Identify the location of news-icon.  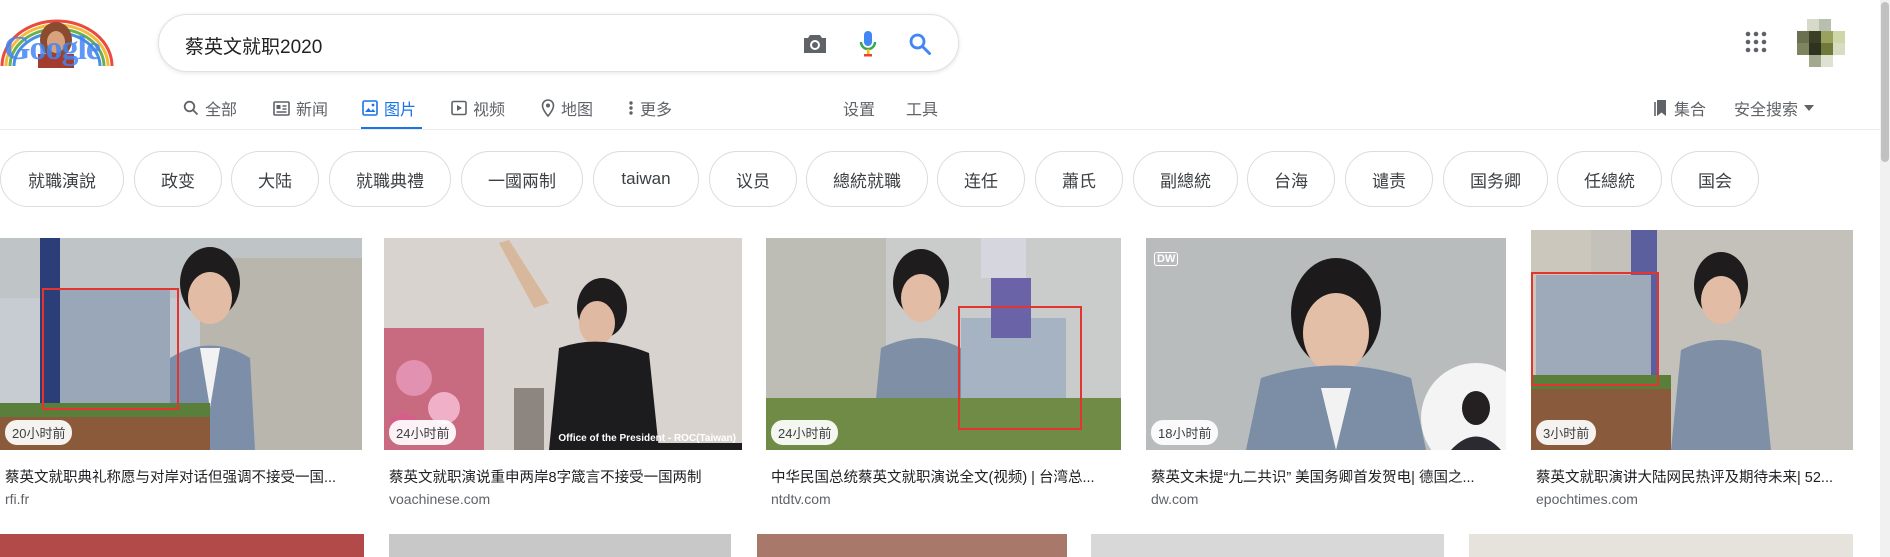
(281, 108).